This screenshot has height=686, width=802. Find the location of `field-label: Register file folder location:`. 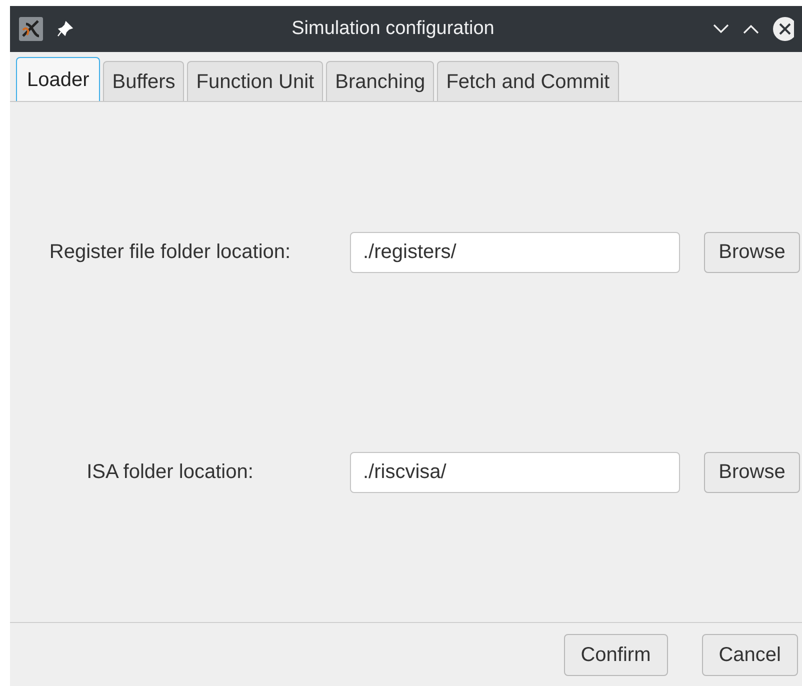

field-label: Register file folder location: is located at coordinates (170, 252).